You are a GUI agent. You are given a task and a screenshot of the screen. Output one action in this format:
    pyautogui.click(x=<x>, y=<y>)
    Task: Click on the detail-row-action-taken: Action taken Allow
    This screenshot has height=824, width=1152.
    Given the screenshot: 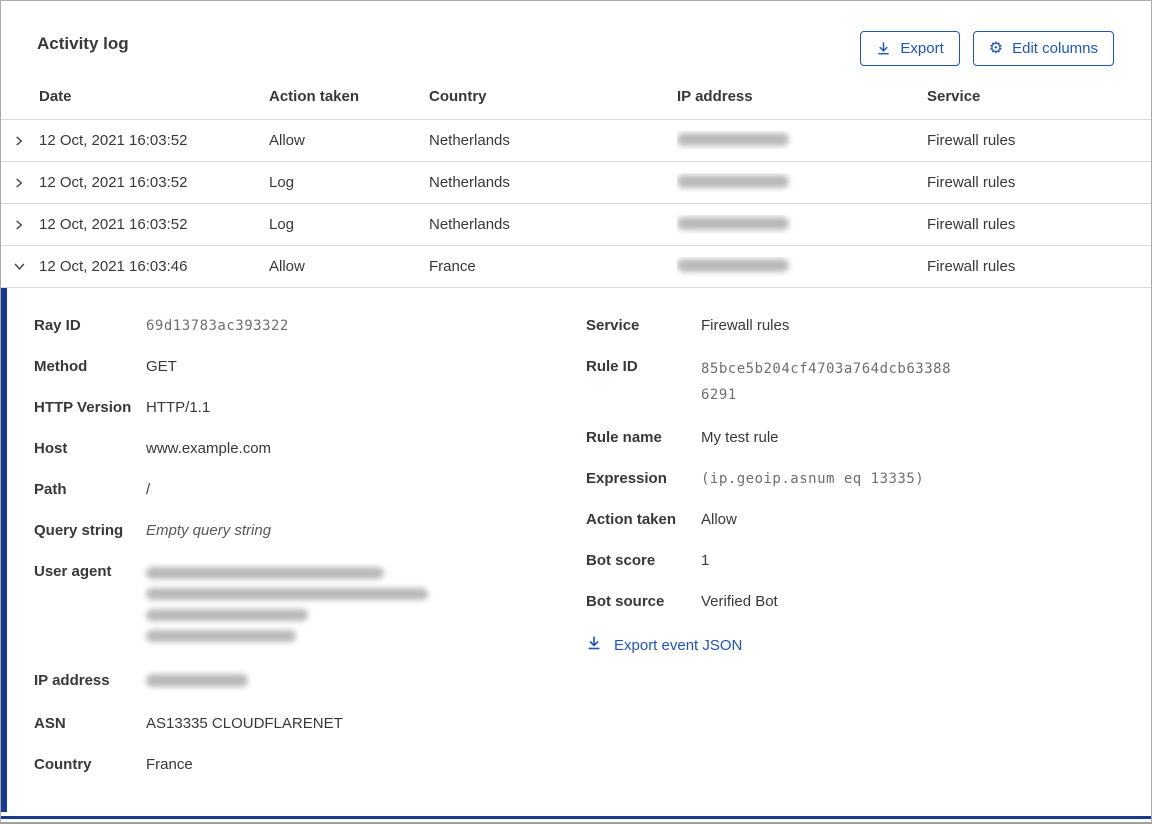 What is the action you would take?
    pyautogui.click(x=868, y=520)
    